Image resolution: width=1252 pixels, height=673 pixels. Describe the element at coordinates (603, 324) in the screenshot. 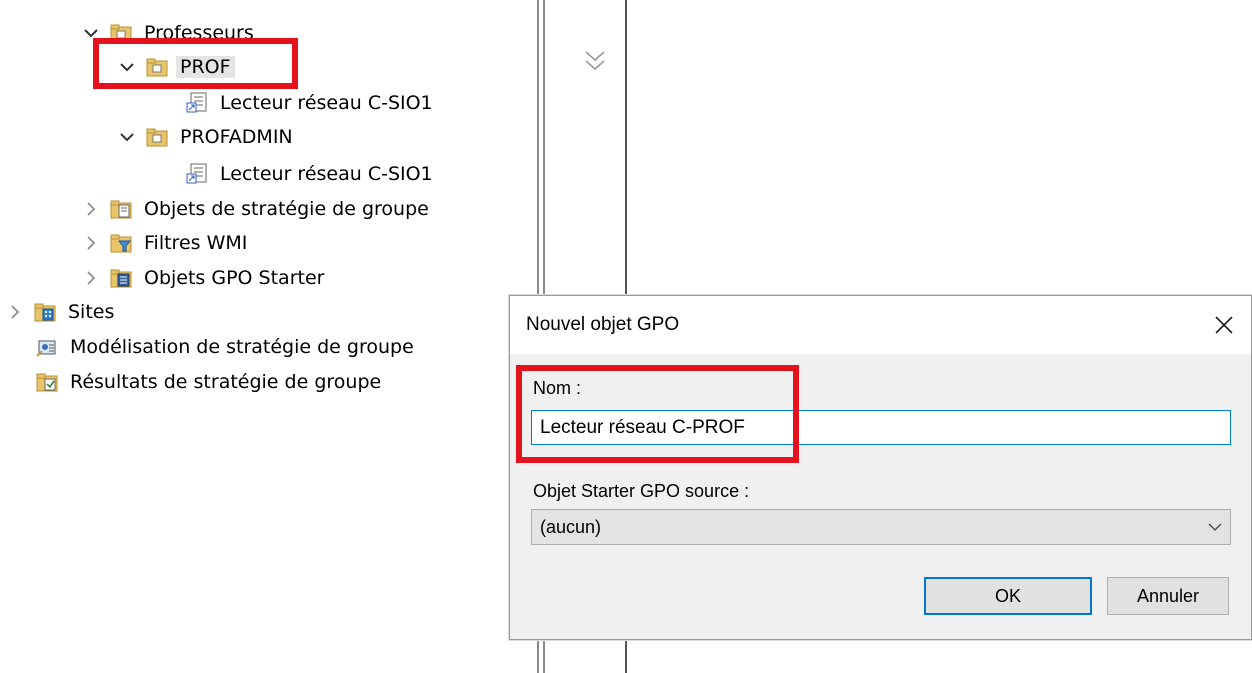

I see `dialog-title: Nouvel objet GPO` at that location.